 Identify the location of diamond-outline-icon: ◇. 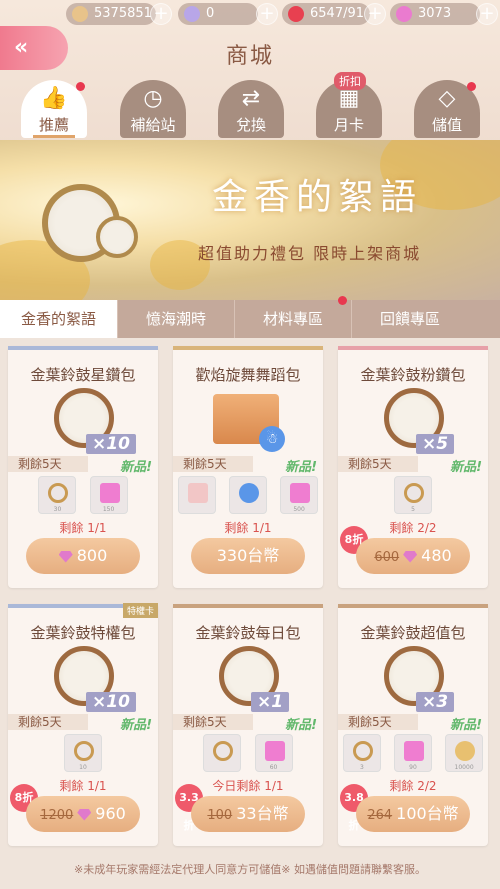
(447, 98).